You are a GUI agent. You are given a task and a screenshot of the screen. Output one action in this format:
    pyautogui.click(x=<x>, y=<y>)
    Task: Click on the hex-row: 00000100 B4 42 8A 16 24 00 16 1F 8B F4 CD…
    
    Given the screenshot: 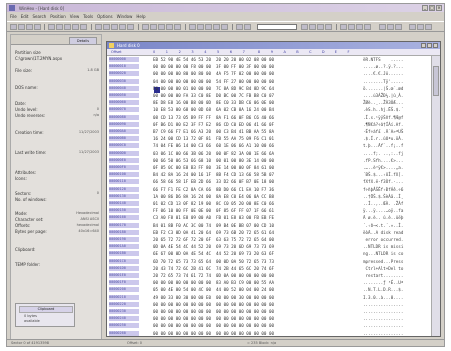 What is the action you would take?
    pyautogui.click(x=269, y=174)
    